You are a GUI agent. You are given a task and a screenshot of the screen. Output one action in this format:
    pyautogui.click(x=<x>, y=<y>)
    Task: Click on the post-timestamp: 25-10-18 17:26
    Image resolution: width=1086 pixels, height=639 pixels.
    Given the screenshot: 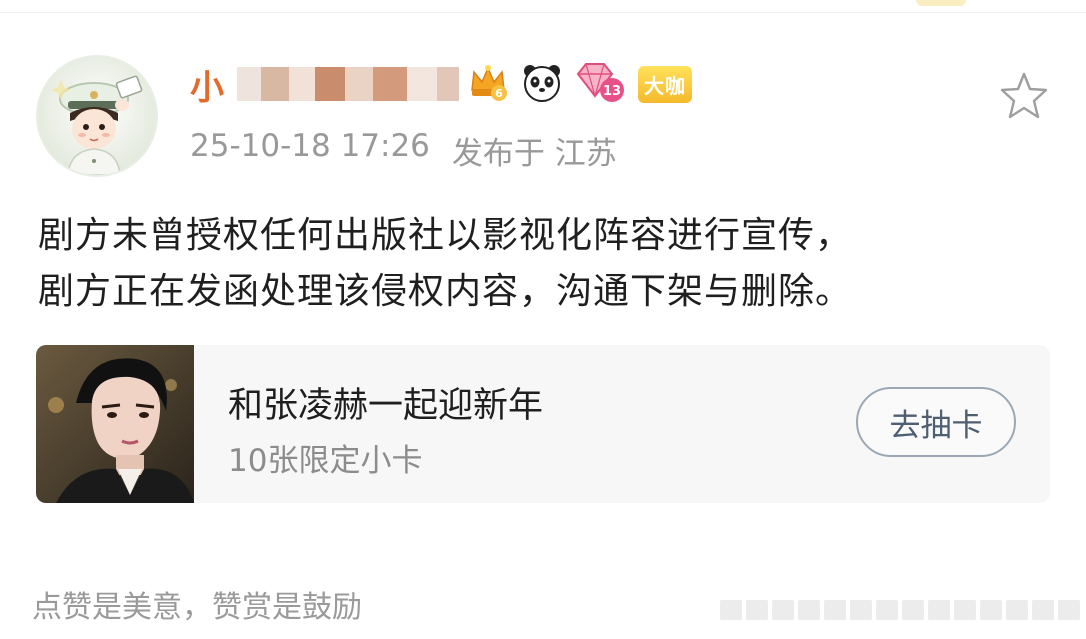 What is the action you would take?
    pyautogui.click(x=310, y=146)
    